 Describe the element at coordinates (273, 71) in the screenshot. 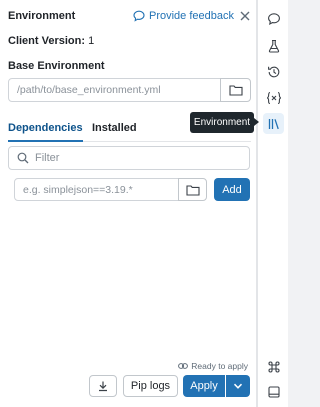

I see `history-icon` at that location.